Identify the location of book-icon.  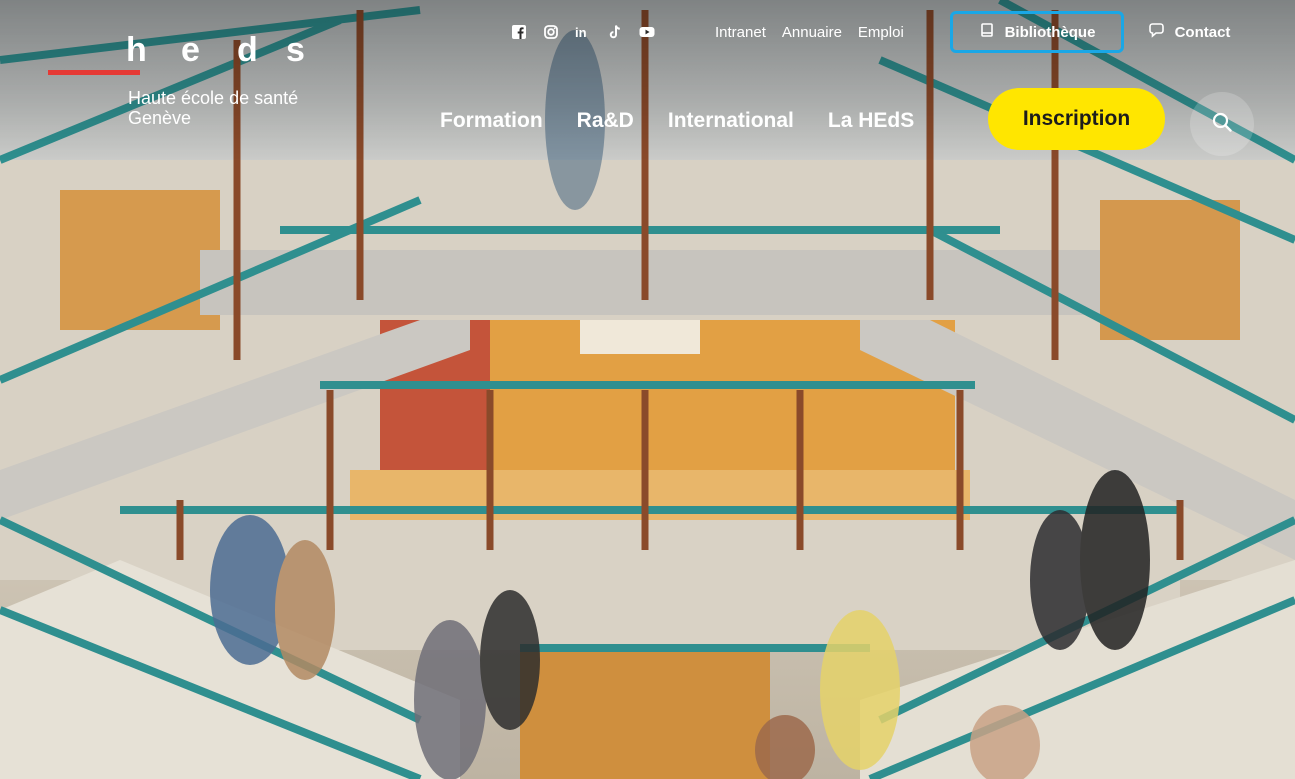
(987, 32).